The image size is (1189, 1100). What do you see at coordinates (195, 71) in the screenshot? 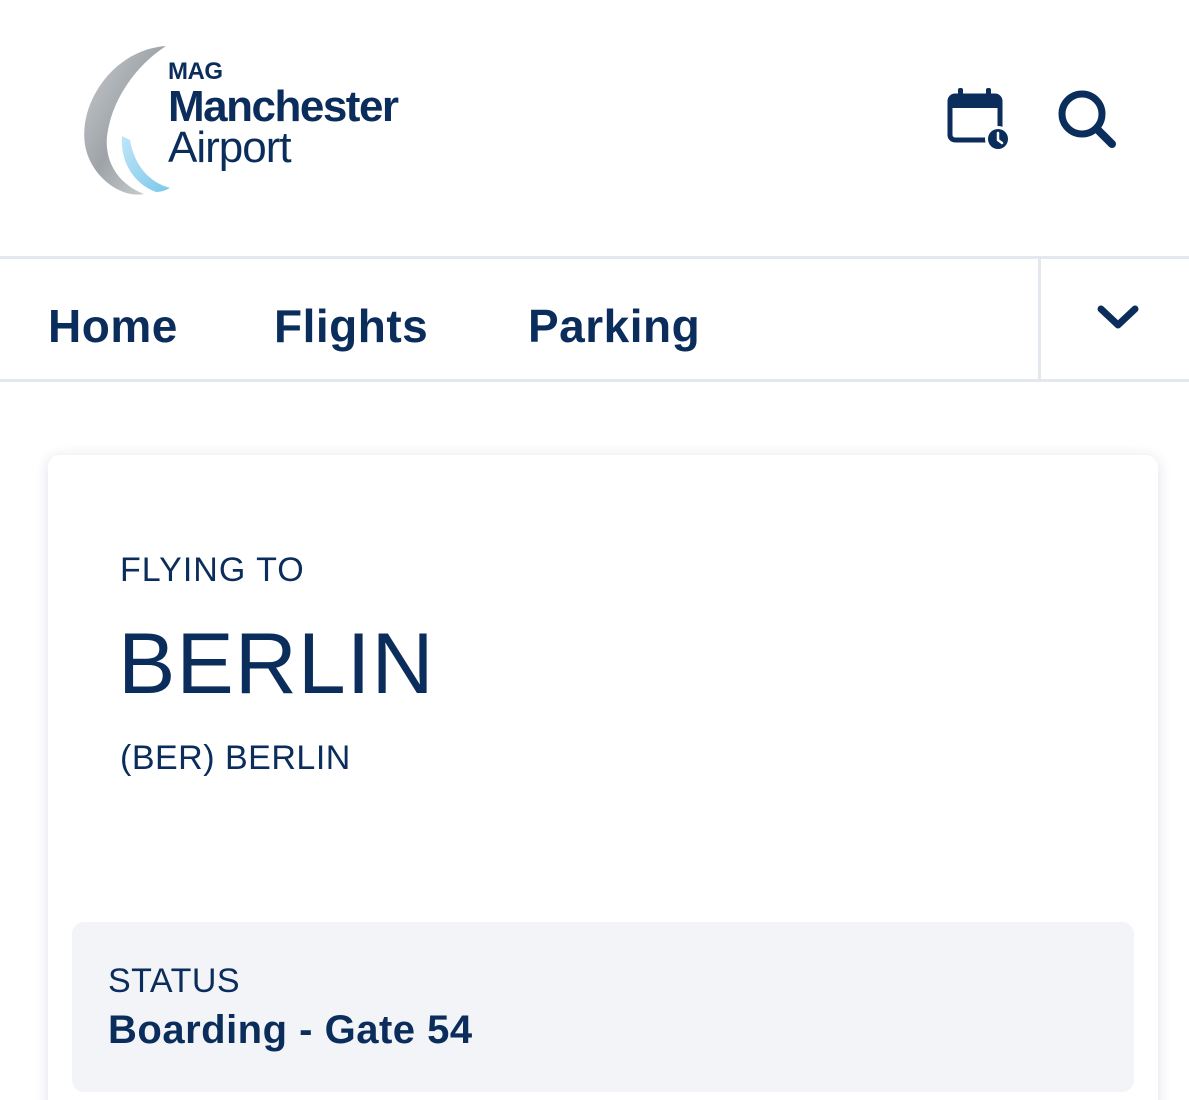
I see `logo-mag-text: MAG` at bounding box center [195, 71].